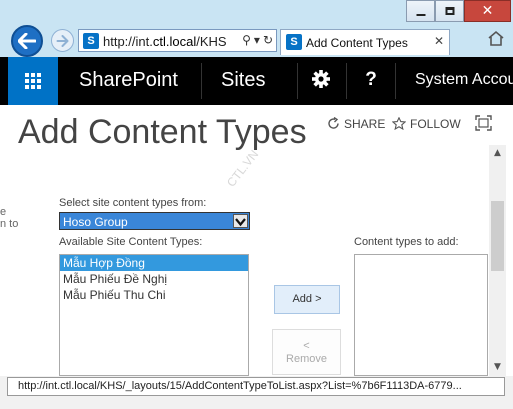 The height and width of the screenshot is (409, 513). I want to click on share-icon, so click(333, 122).